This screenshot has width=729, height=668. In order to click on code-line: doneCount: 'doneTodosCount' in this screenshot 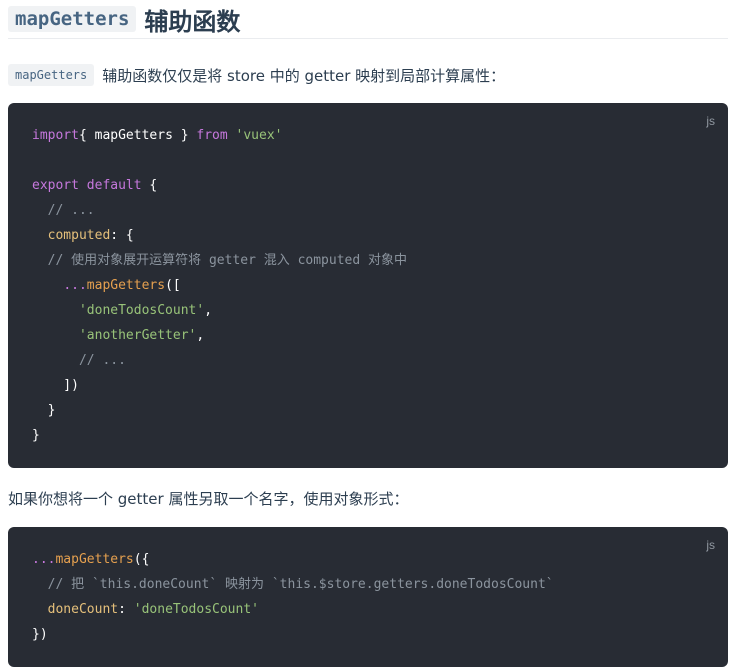, I will do `click(293, 609)`.